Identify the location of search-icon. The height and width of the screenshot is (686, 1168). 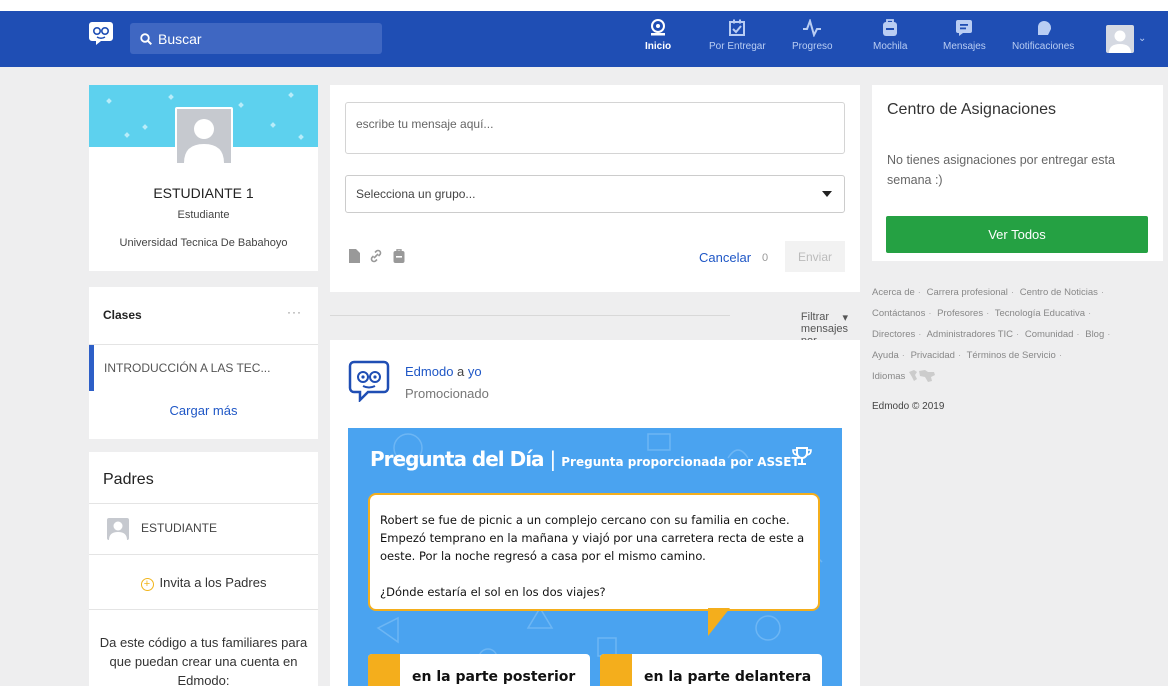
(146, 38).